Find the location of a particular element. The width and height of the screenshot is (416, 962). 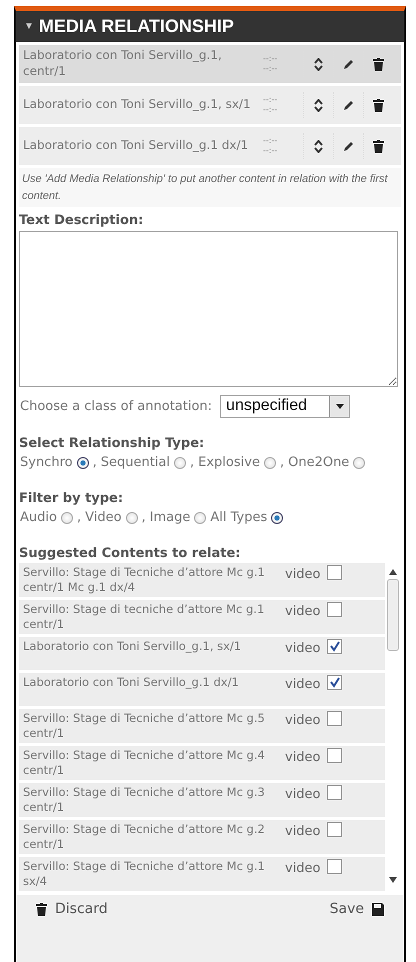

relation-title: Laboratorio con Toni Servillo_g.1, centr/1 is located at coordinates (123, 64).